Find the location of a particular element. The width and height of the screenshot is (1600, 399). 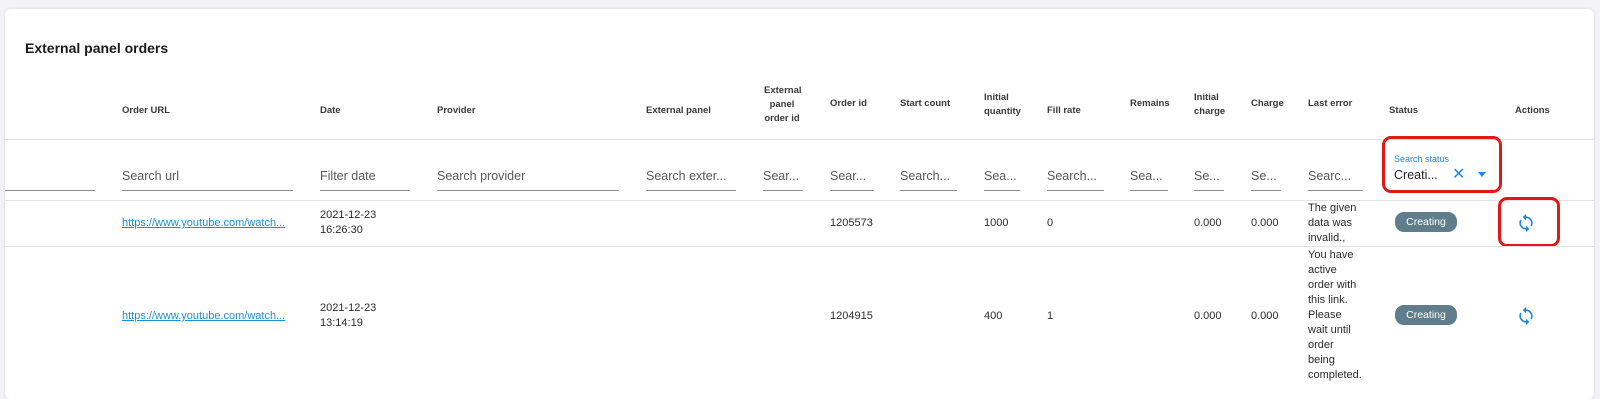

filter-date-field is located at coordinates (365, 175).